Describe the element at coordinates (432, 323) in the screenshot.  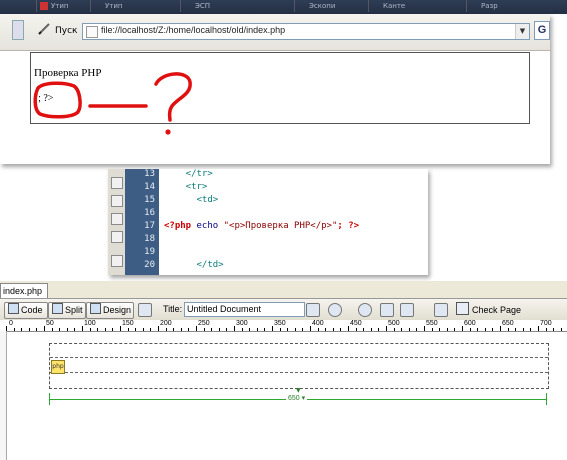
I see `ruler-label: 550` at that location.